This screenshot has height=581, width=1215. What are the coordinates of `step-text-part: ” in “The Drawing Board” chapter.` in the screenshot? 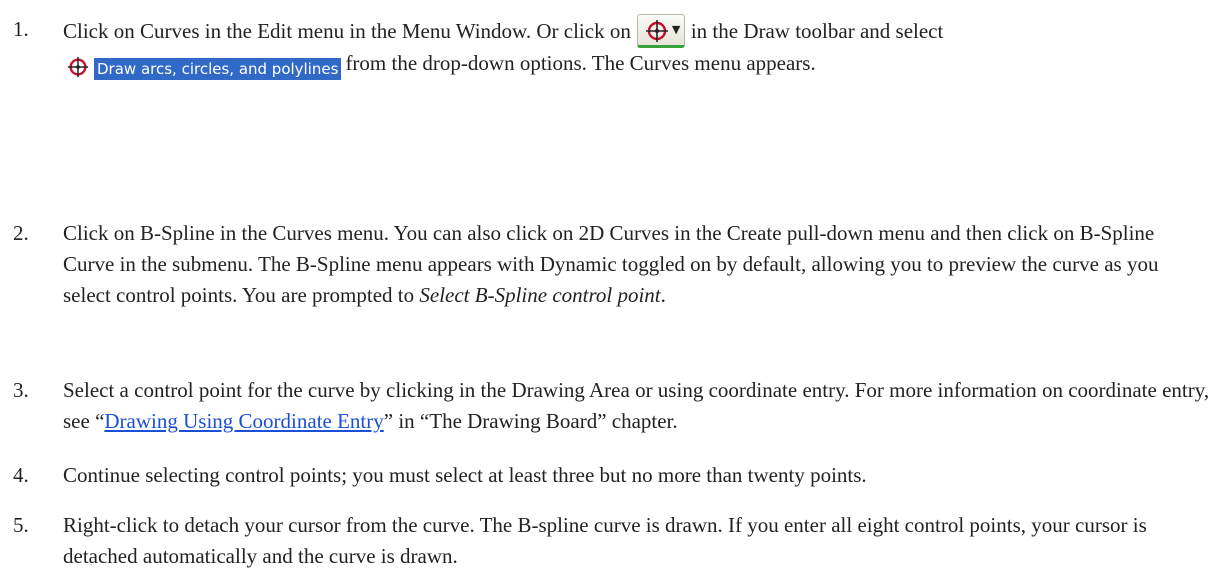 It's located at (530, 421).